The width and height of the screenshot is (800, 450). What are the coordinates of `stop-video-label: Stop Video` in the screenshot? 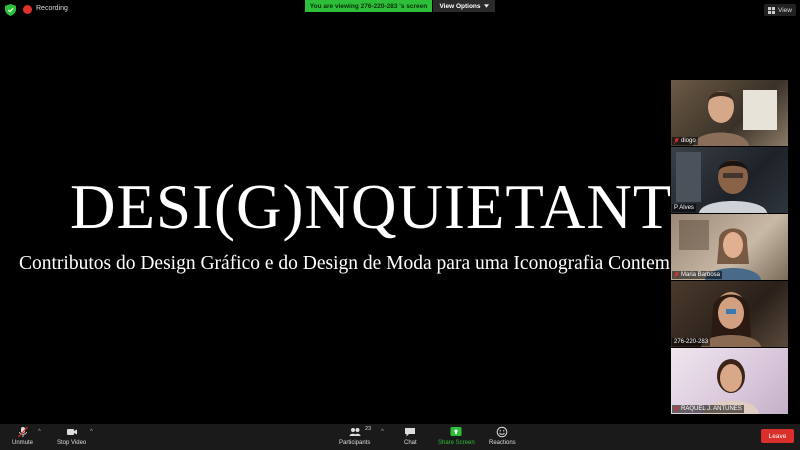 It's located at (72, 443).